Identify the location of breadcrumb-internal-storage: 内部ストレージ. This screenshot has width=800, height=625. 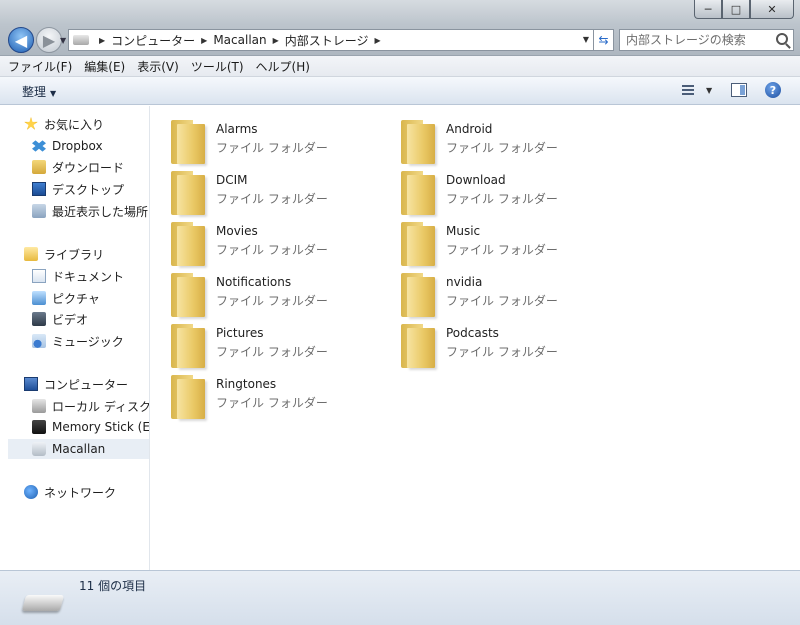
(327, 40).